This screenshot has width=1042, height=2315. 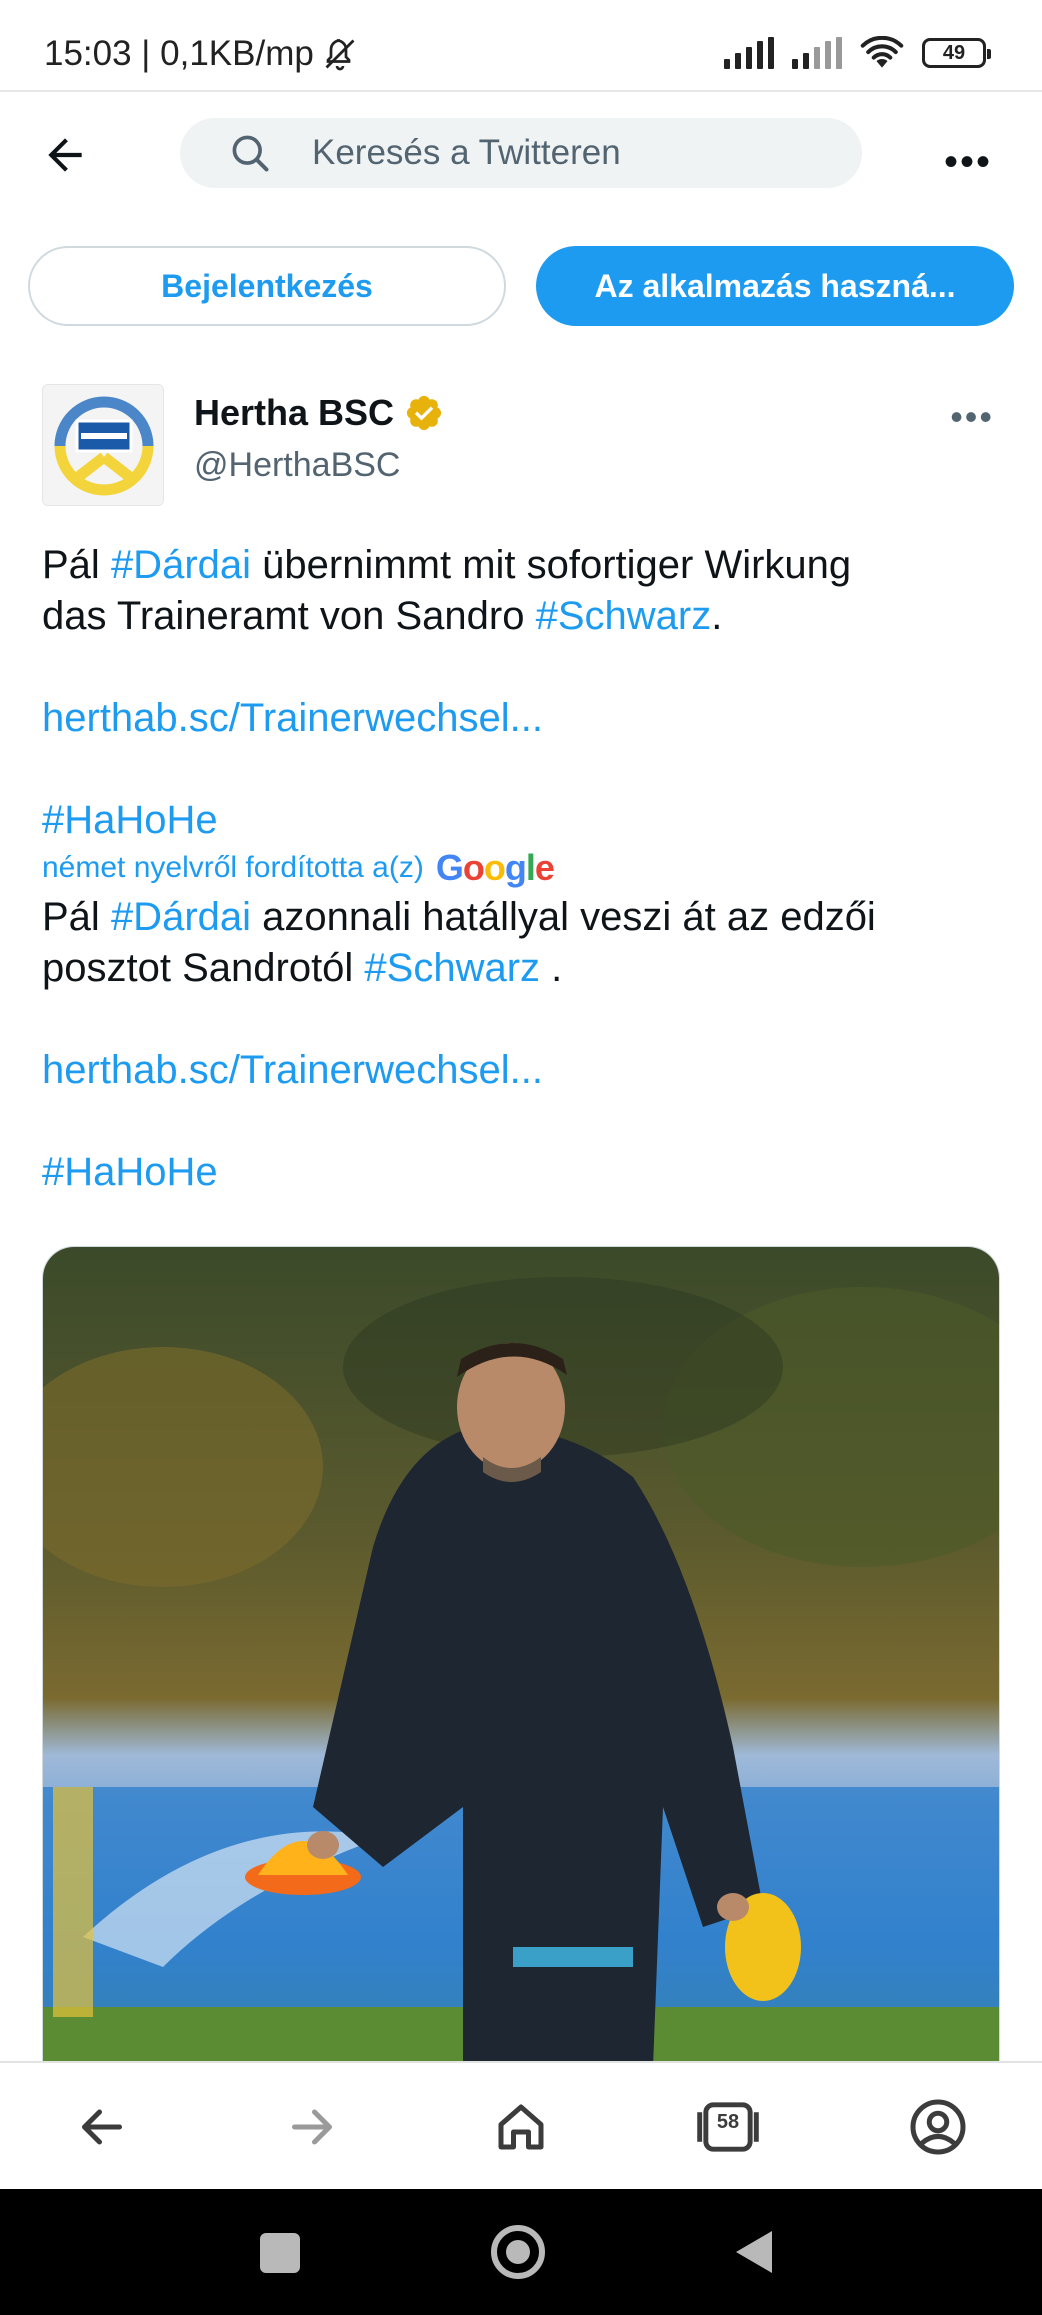 I want to click on status-time: 15:03 | 0,1KB/mp, so click(x=201, y=54).